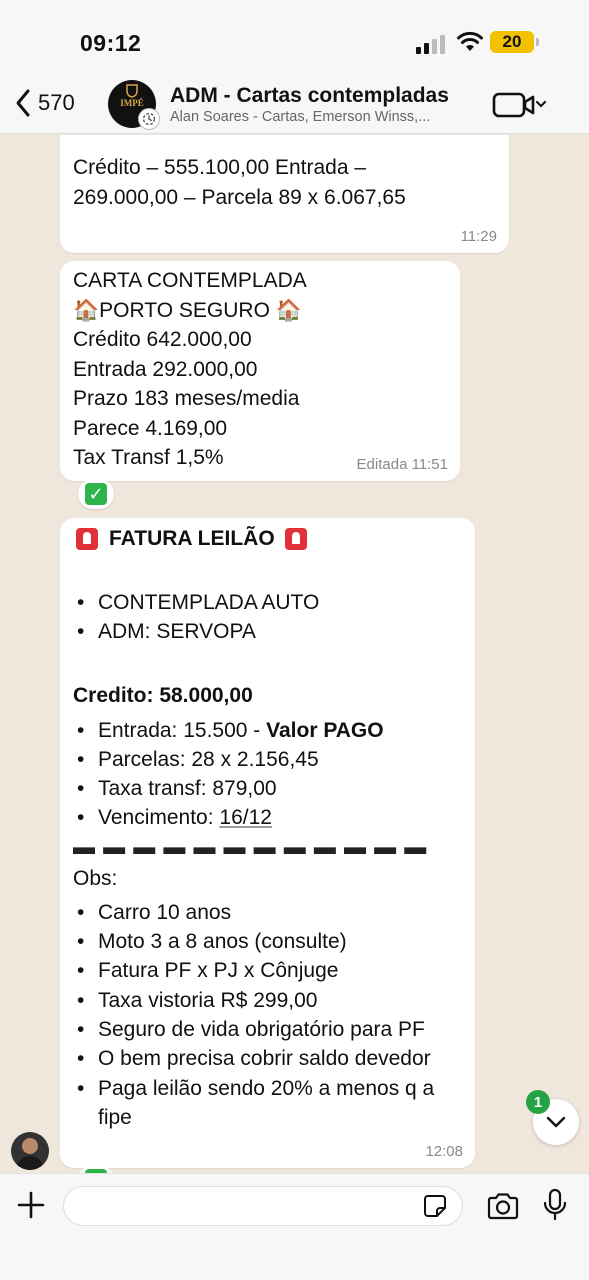  Describe the element at coordinates (514, 42) in the screenshot. I see `battery-indicator: 20` at that location.